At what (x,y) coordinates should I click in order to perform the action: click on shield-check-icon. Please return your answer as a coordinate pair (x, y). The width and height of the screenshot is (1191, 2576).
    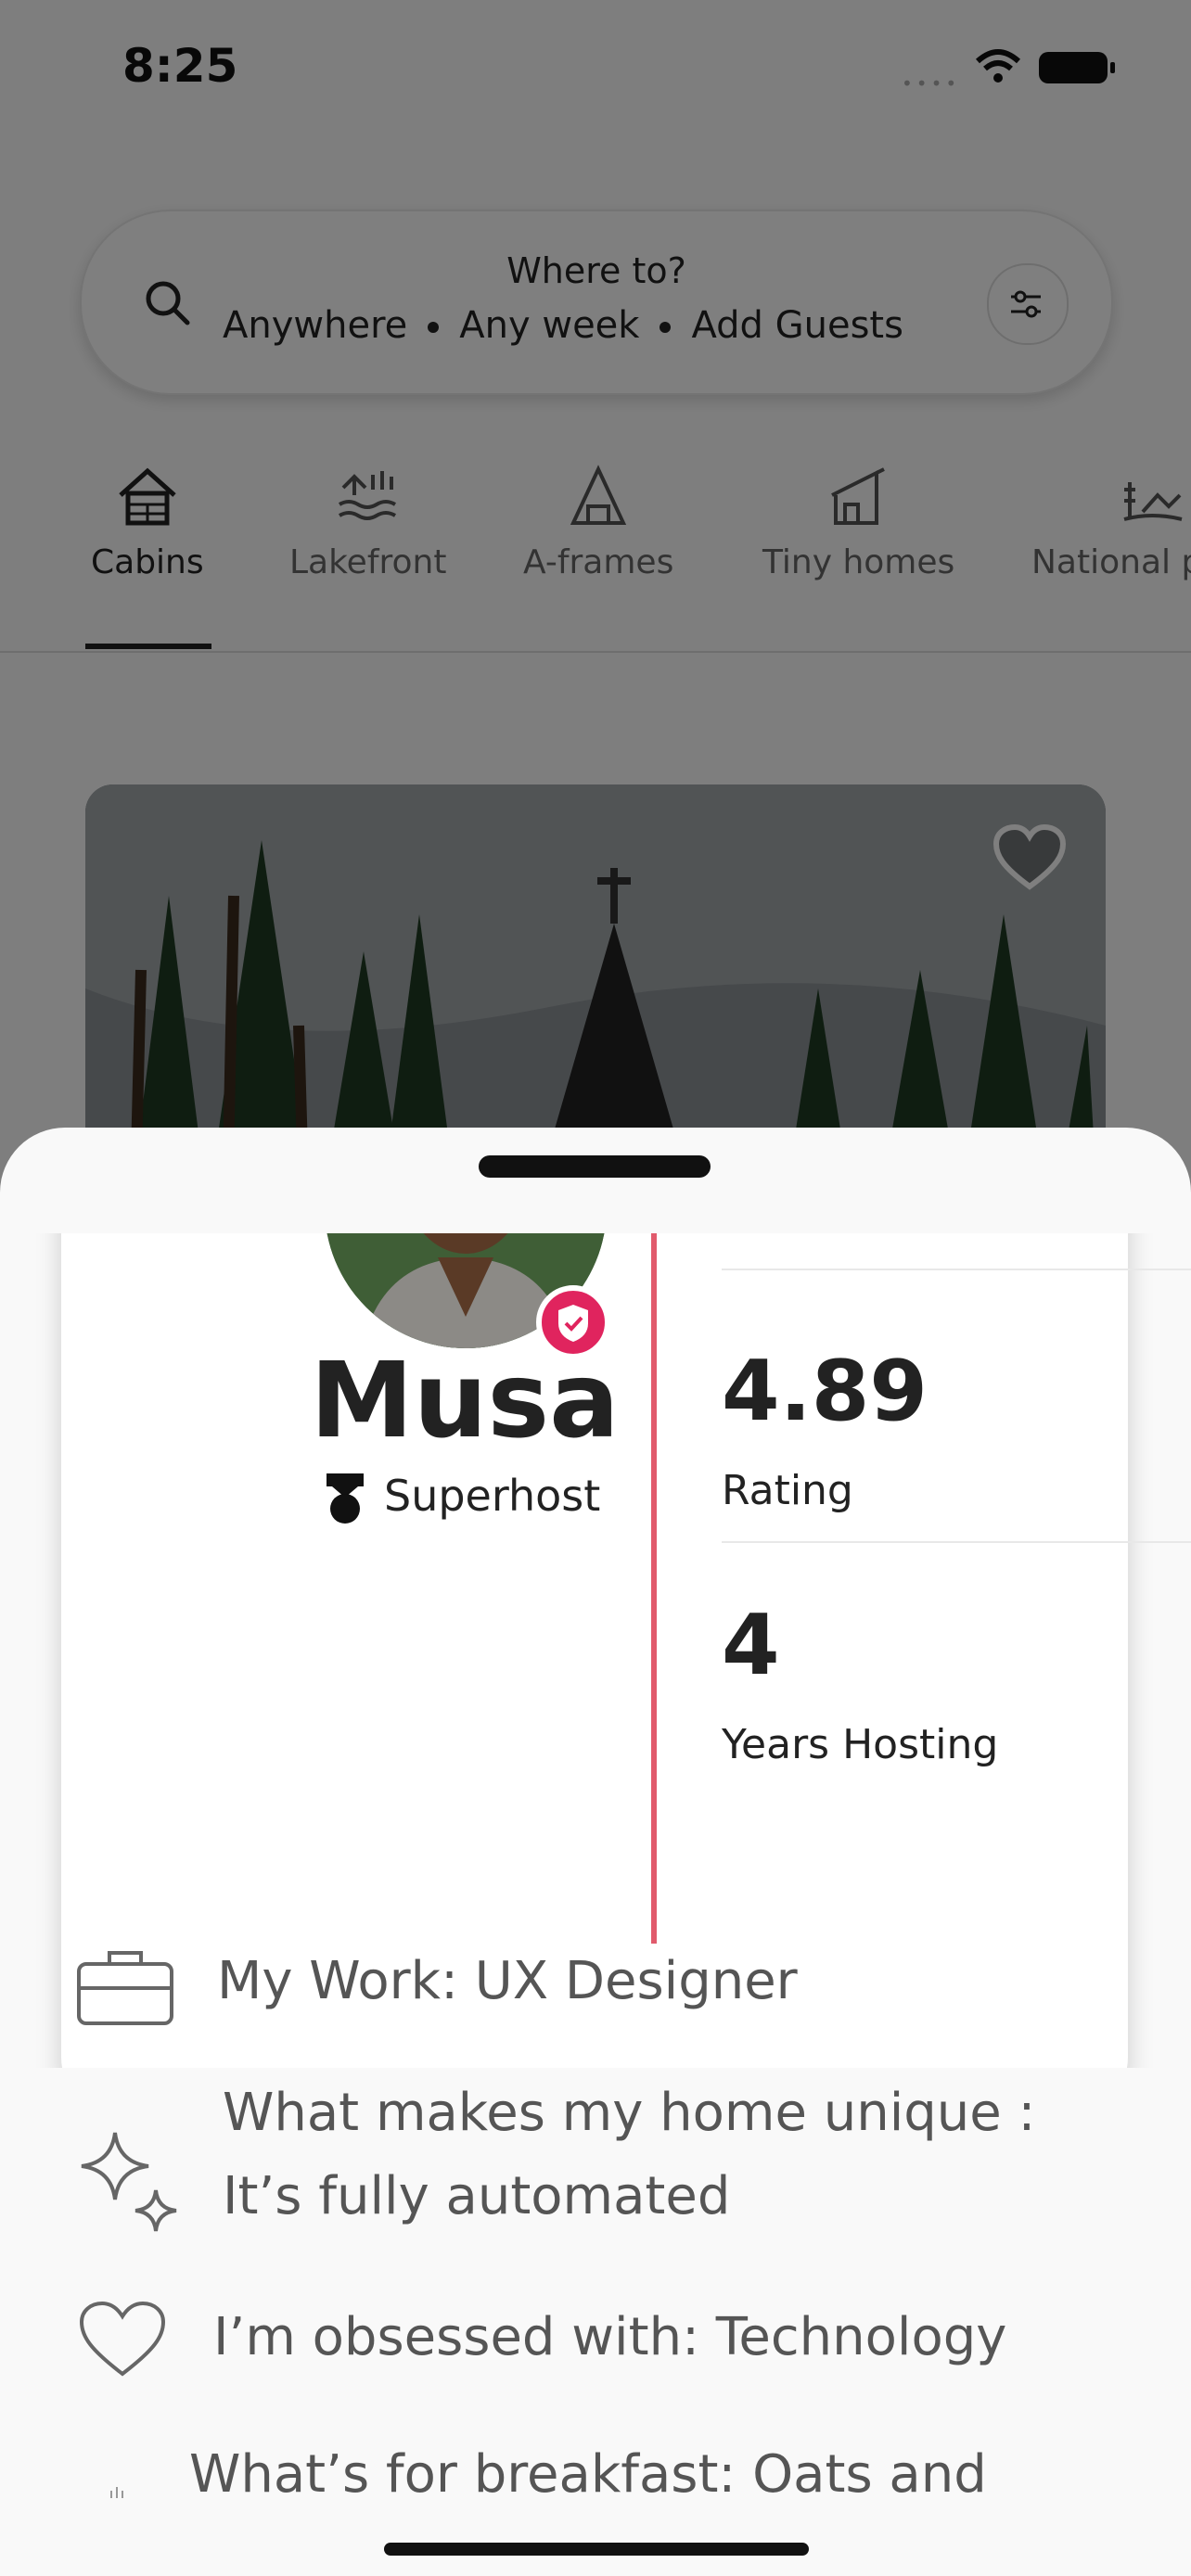
    Looking at the image, I should click on (573, 1324).